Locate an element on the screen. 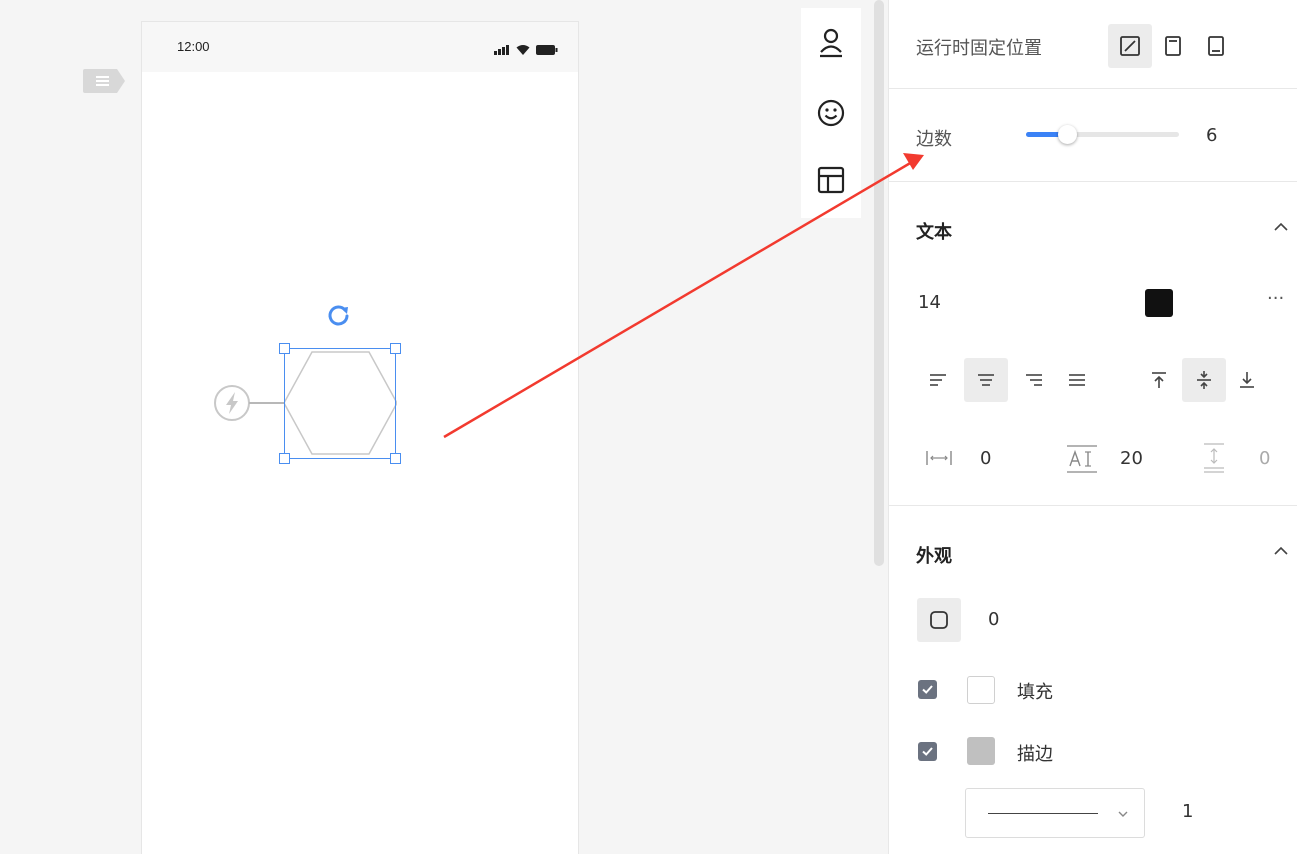 Image resolution: width=1297 pixels, height=854 pixels. corner-radius-button is located at coordinates (939, 620).